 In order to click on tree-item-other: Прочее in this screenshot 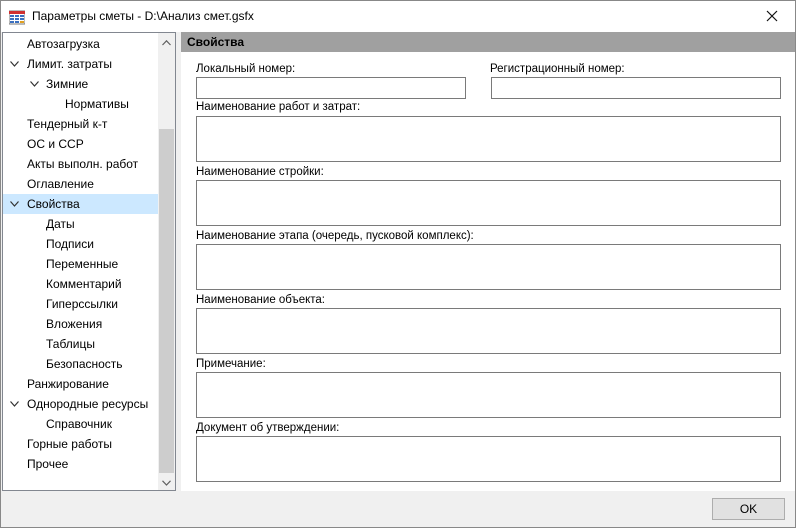, I will do `click(81, 464)`.